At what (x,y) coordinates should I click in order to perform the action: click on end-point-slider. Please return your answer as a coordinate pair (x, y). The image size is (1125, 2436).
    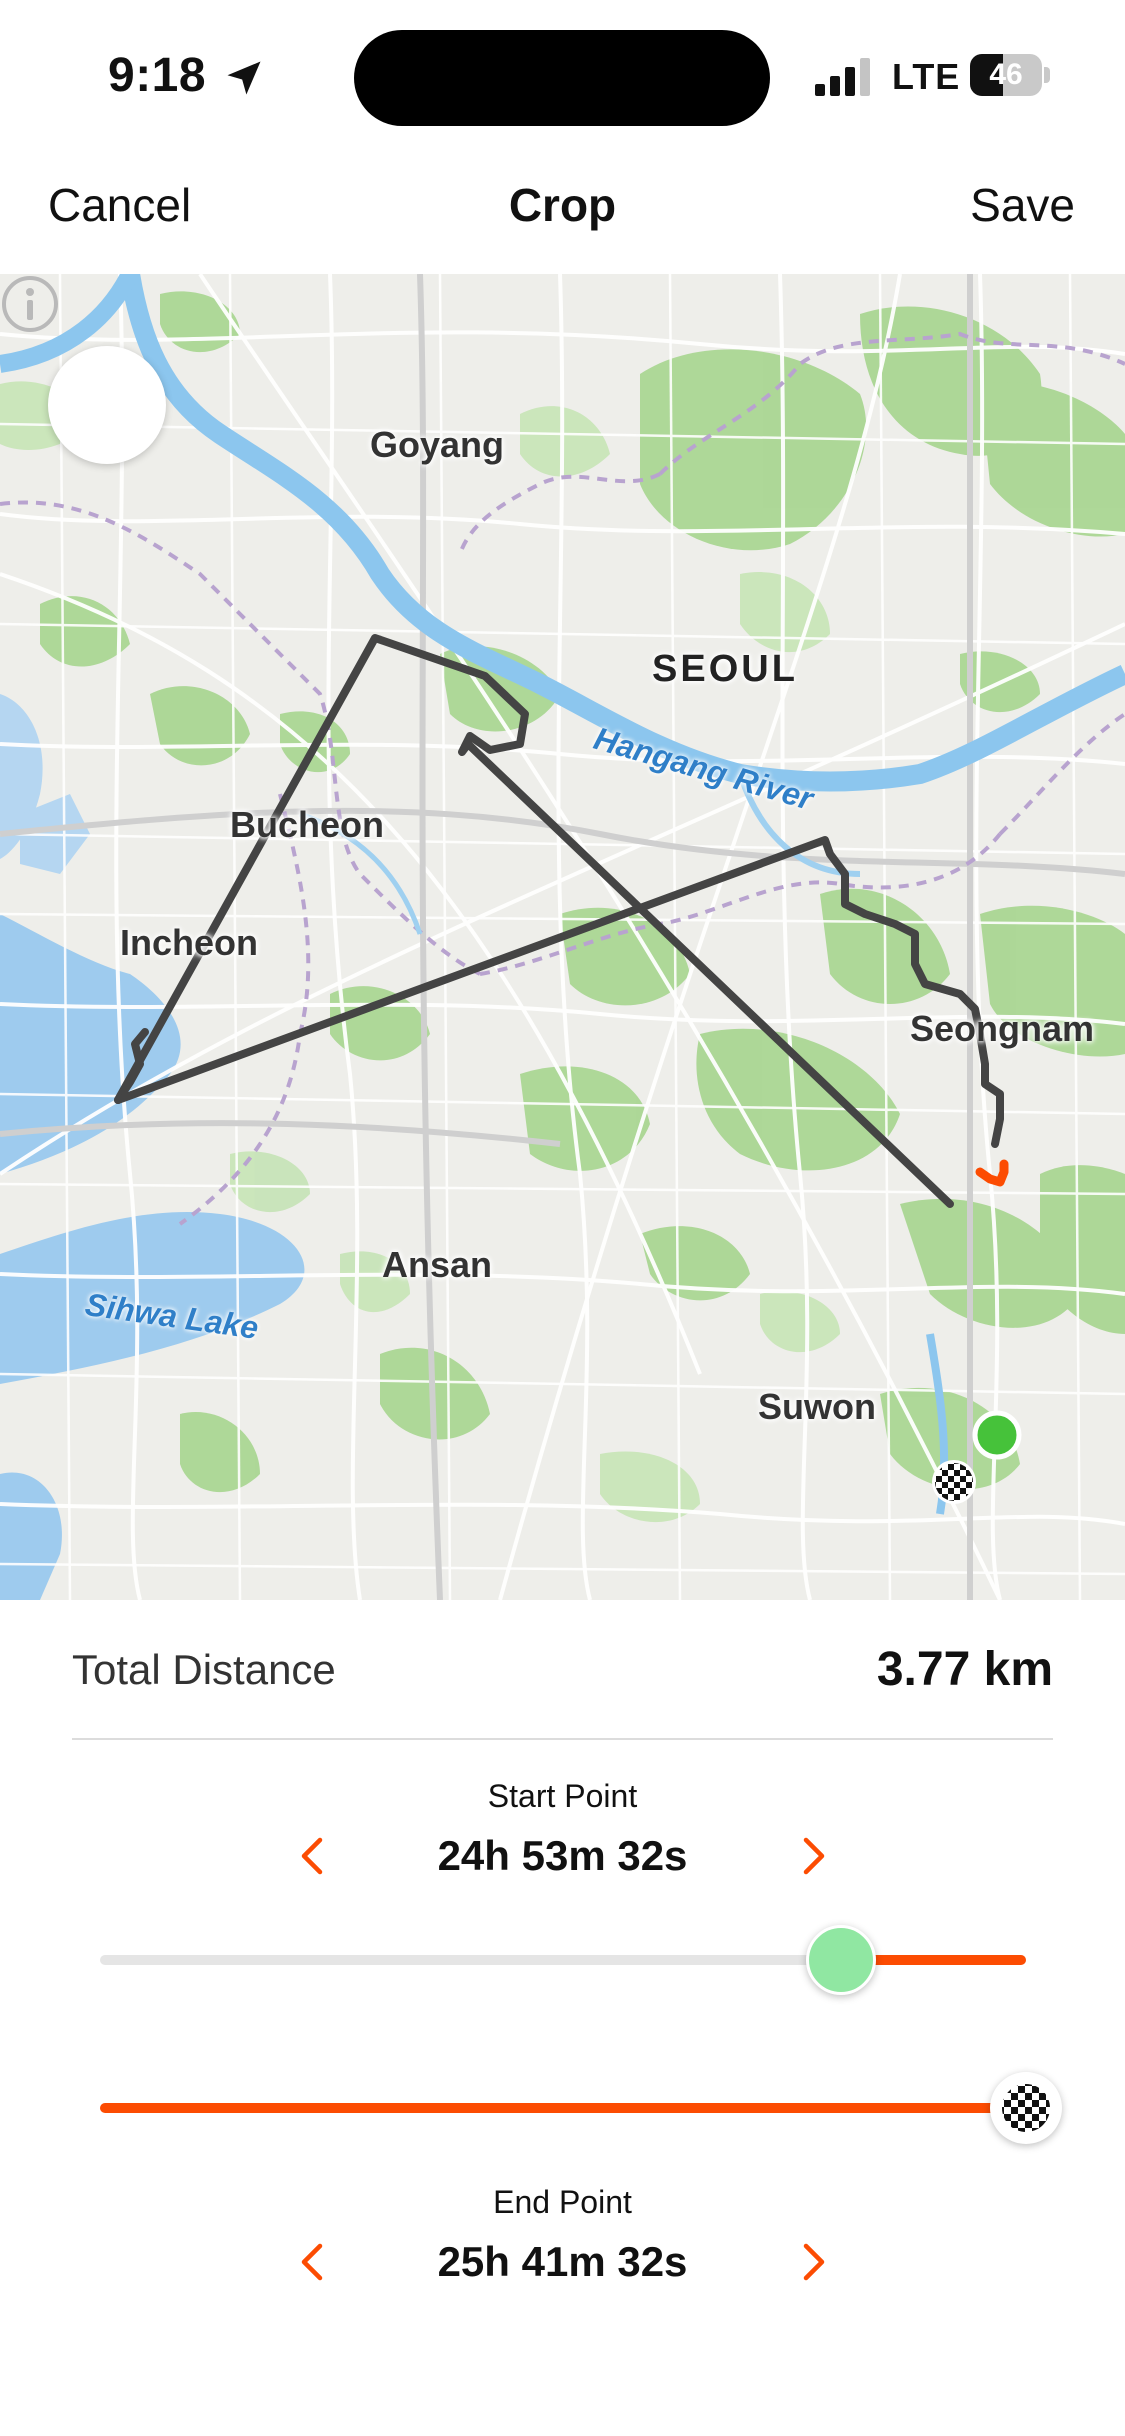
    Looking at the image, I should click on (562, 2108).